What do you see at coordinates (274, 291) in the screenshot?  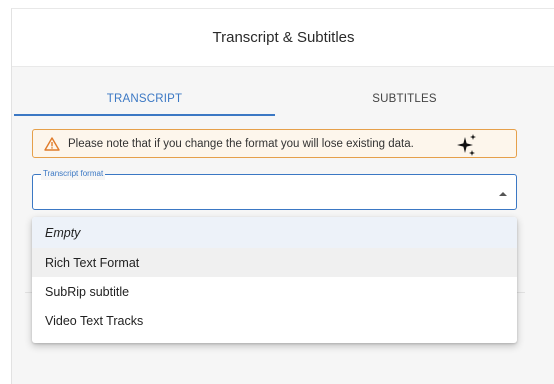 I see `option-subrip-subtitle: SubRip subtitle` at bounding box center [274, 291].